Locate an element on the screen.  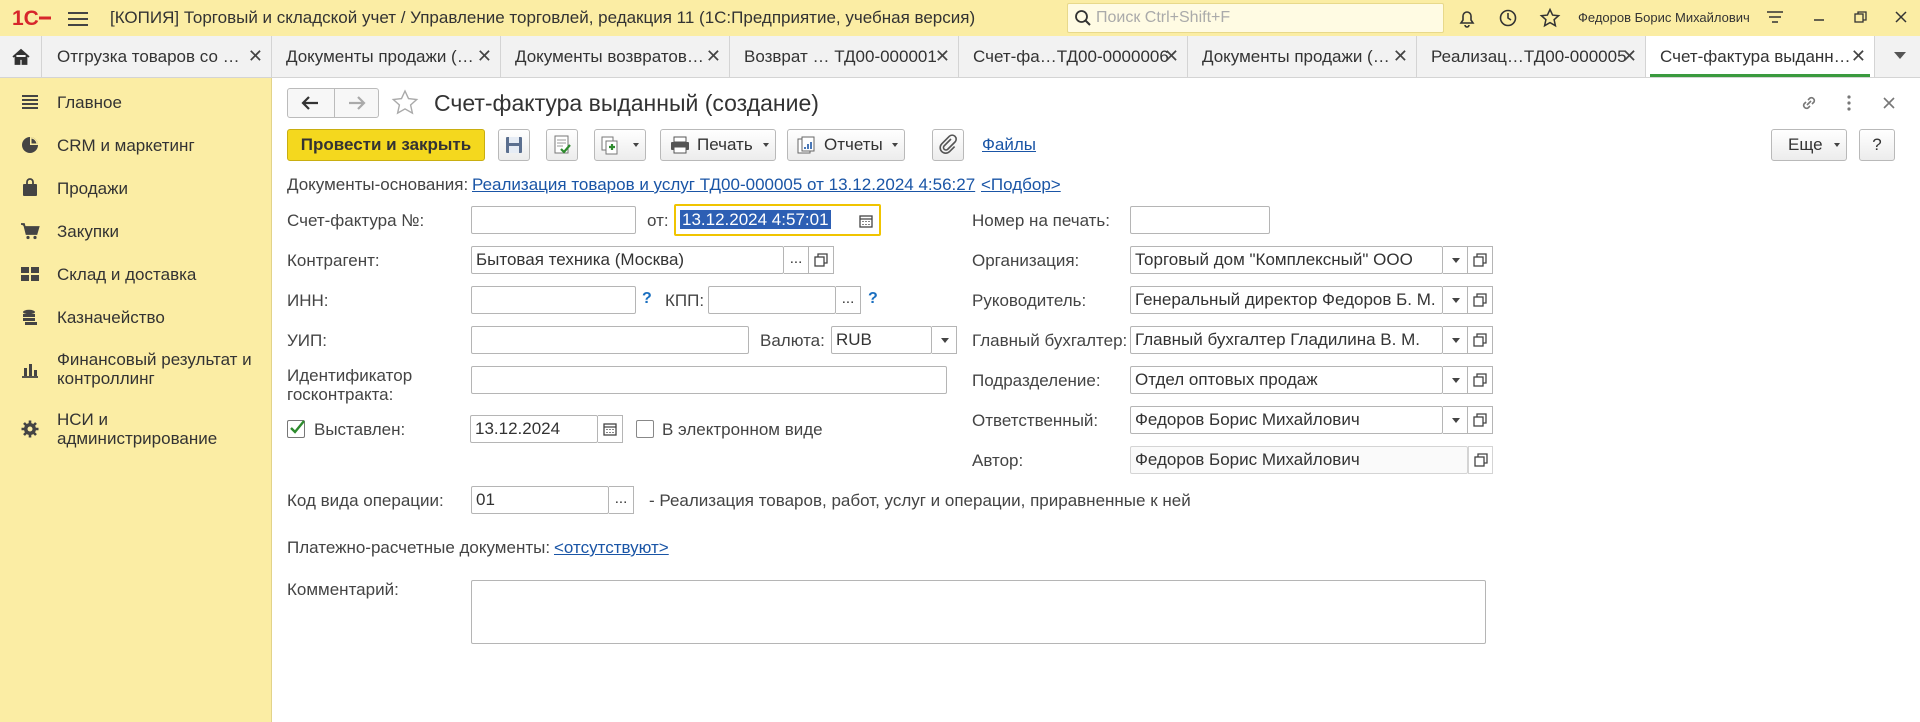
author-input: Федоров Борис Михайлович is located at coordinates (1299, 460).